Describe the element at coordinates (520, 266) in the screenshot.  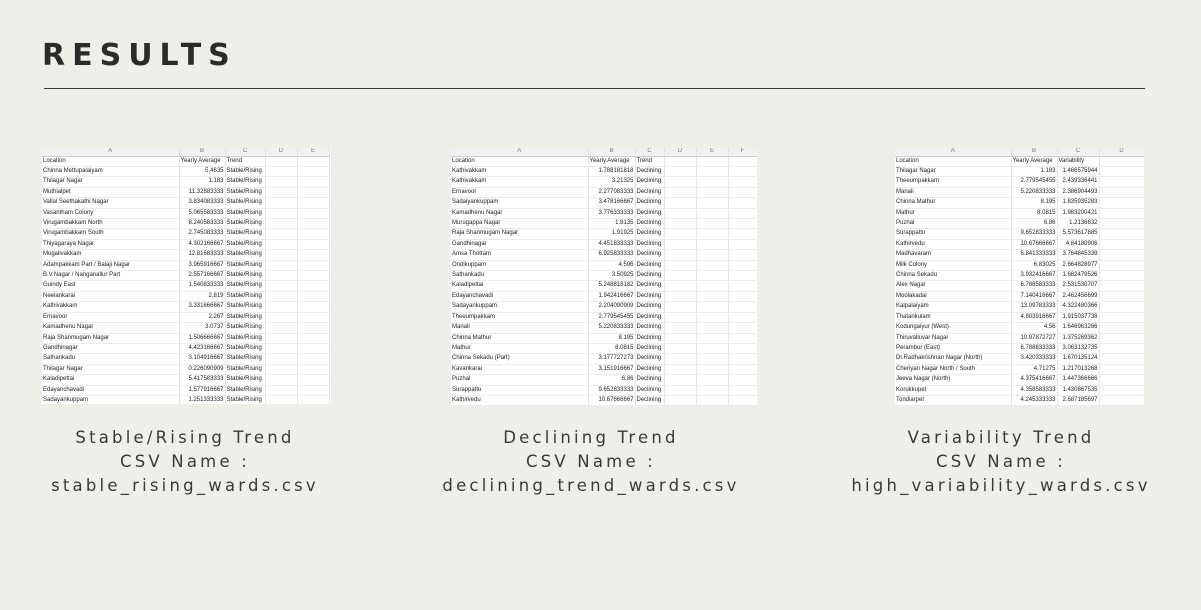
I see `table-cell: Ondikuppam` at that location.